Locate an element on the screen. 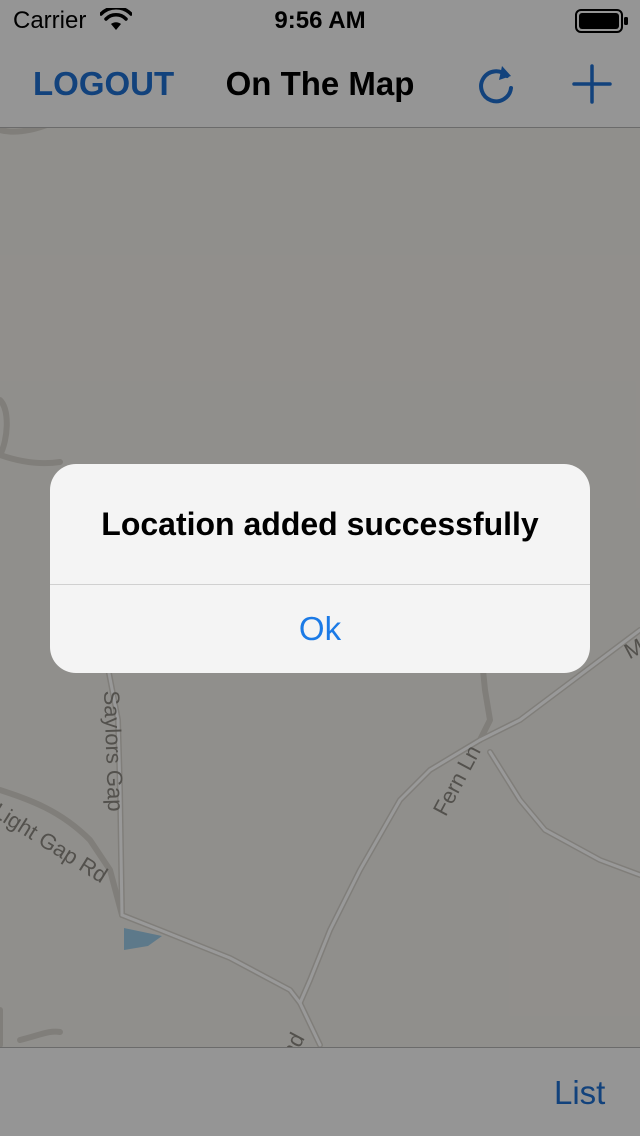 The height and width of the screenshot is (1136, 640). alert-title: Location added successfully is located at coordinates (320, 523).